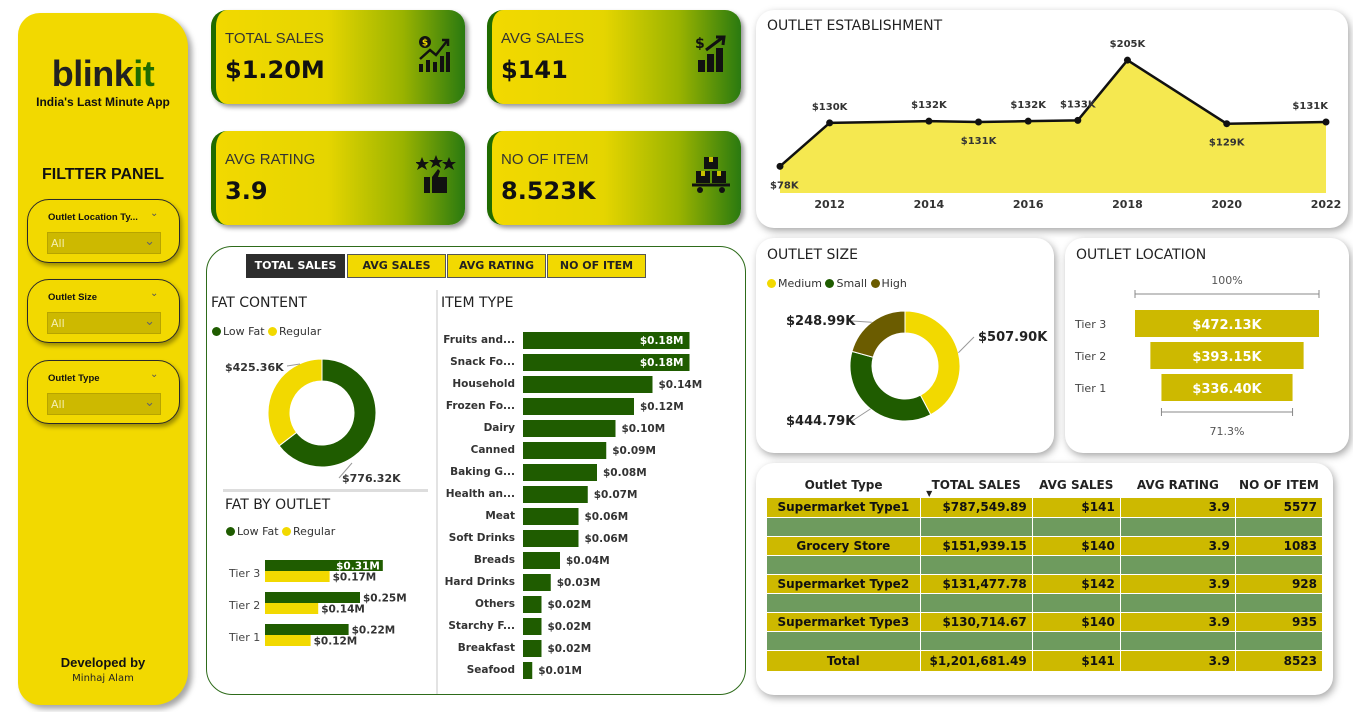 The image size is (1353, 712). Describe the element at coordinates (104, 404) in the screenshot. I see `outlet-type-dropdown: All ⌄` at that location.